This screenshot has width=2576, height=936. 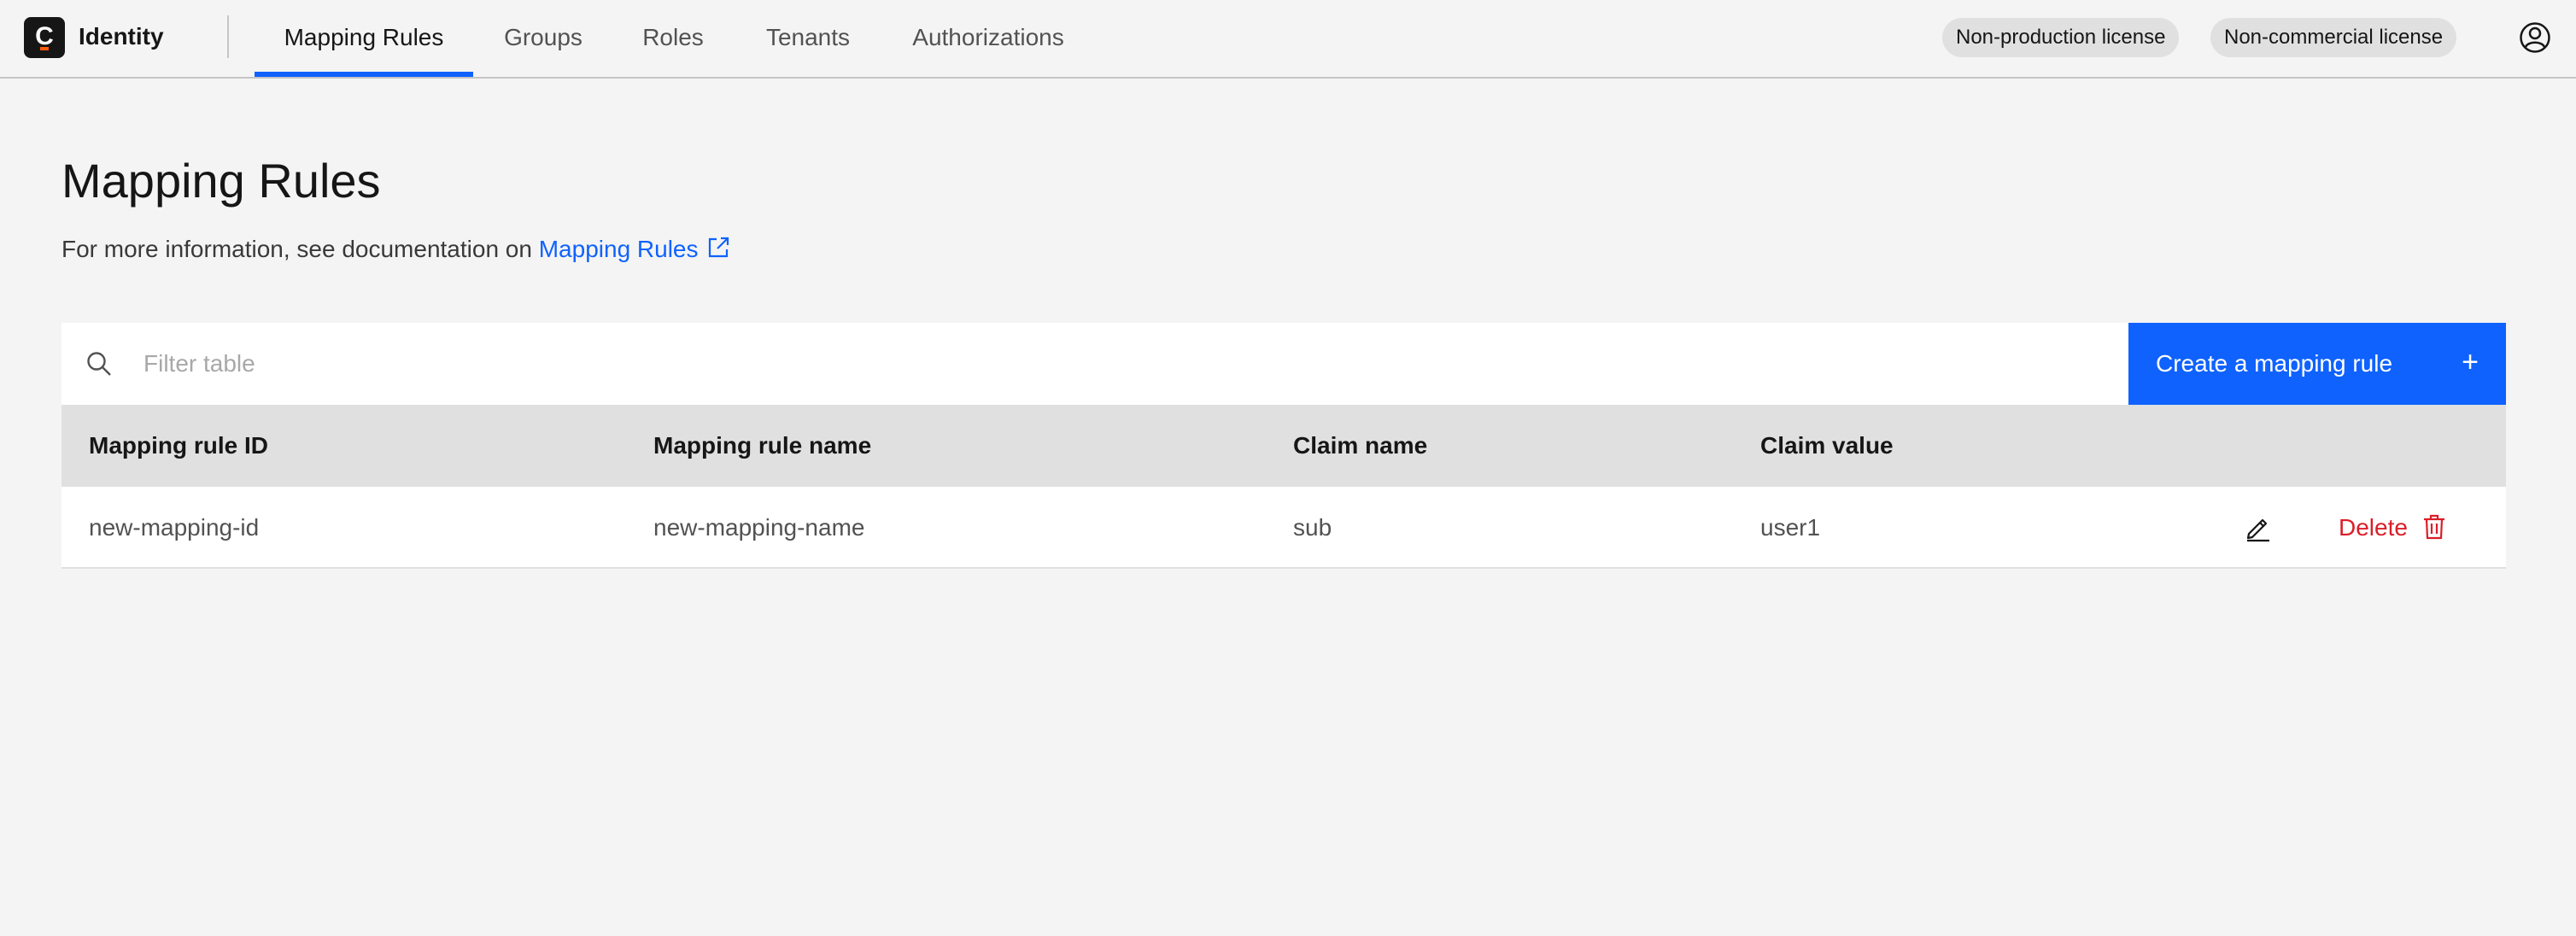 What do you see at coordinates (228, 36) in the screenshot?
I see `header-divider` at bounding box center [228, 36].